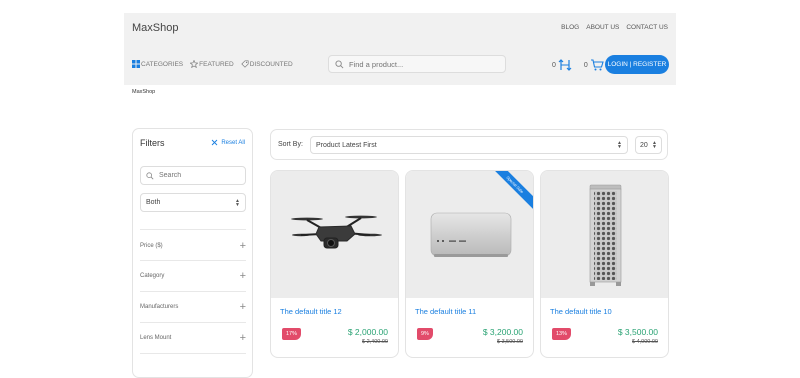  I want to click on reset-all-label: Reset All, so click(233, 142).